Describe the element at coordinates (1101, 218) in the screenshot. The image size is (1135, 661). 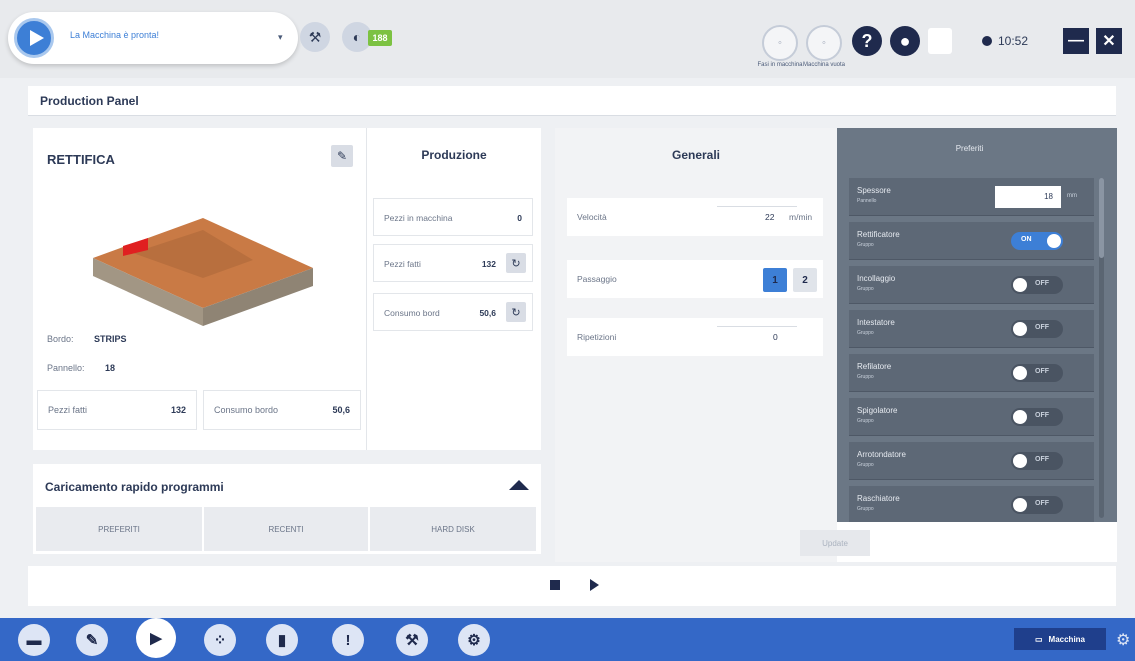
I see `scrollbar-thumb` at that location.